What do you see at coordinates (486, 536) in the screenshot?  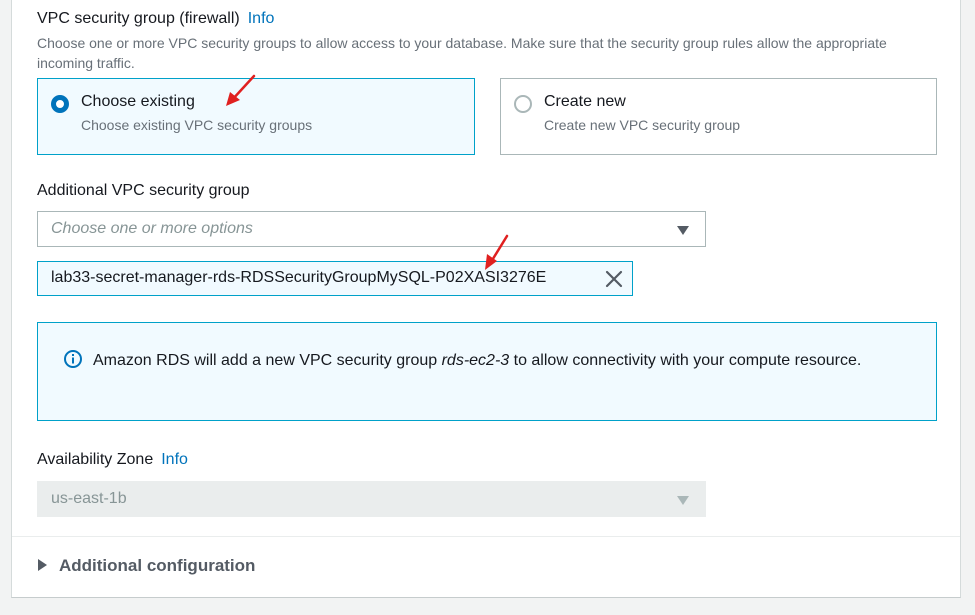 I see `divider` at bounding box center [486, 536].